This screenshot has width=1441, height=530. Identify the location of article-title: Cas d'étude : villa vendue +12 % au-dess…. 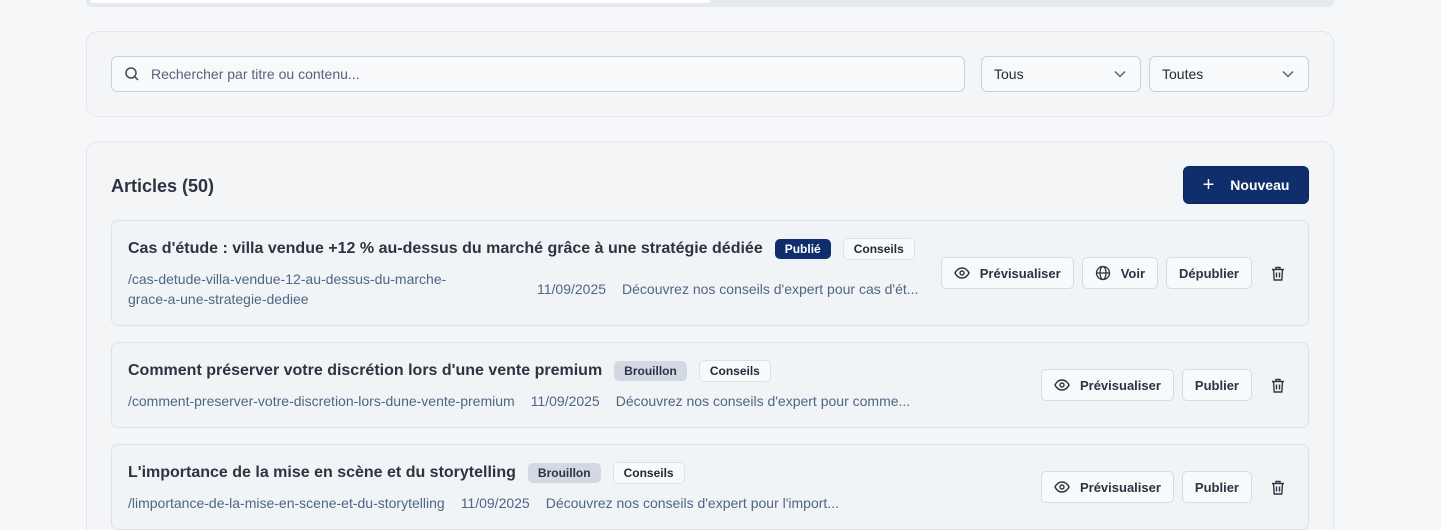
(445, 249).